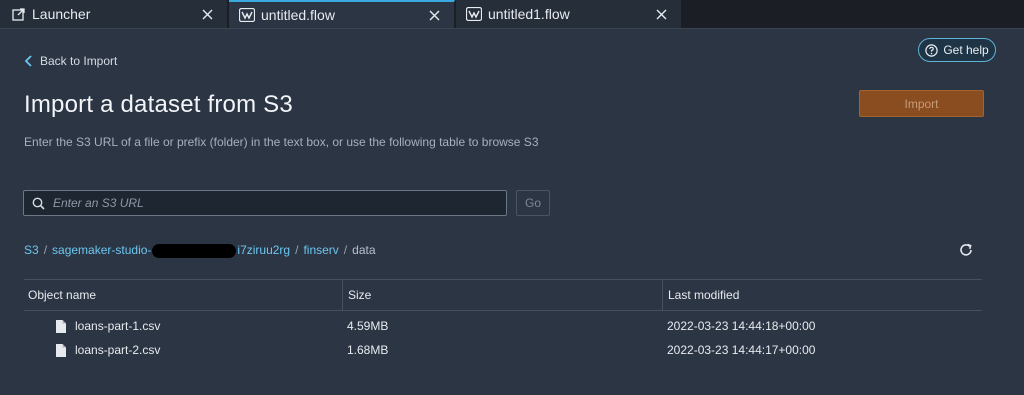  What do you see at coordinates (529, 14) in the screenshot?
I see `tab-label: untitled1.flow` at bounding box center [529, 14].